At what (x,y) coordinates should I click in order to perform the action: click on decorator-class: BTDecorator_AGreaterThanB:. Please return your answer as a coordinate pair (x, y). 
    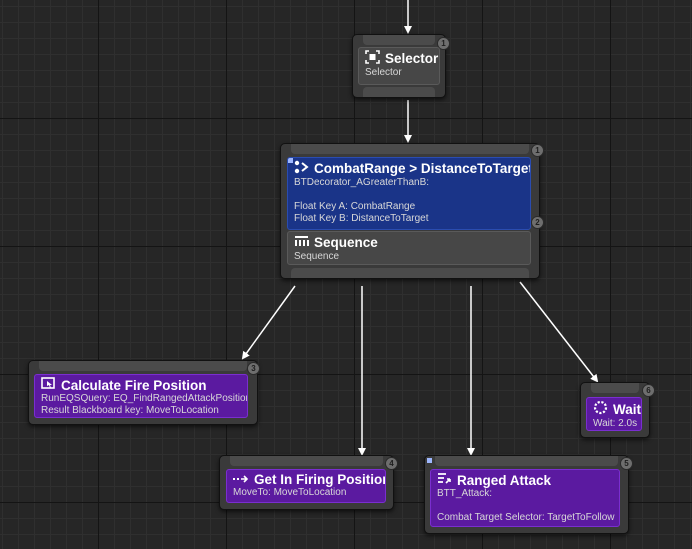
    Looking at the image, I should click on (362, 182).